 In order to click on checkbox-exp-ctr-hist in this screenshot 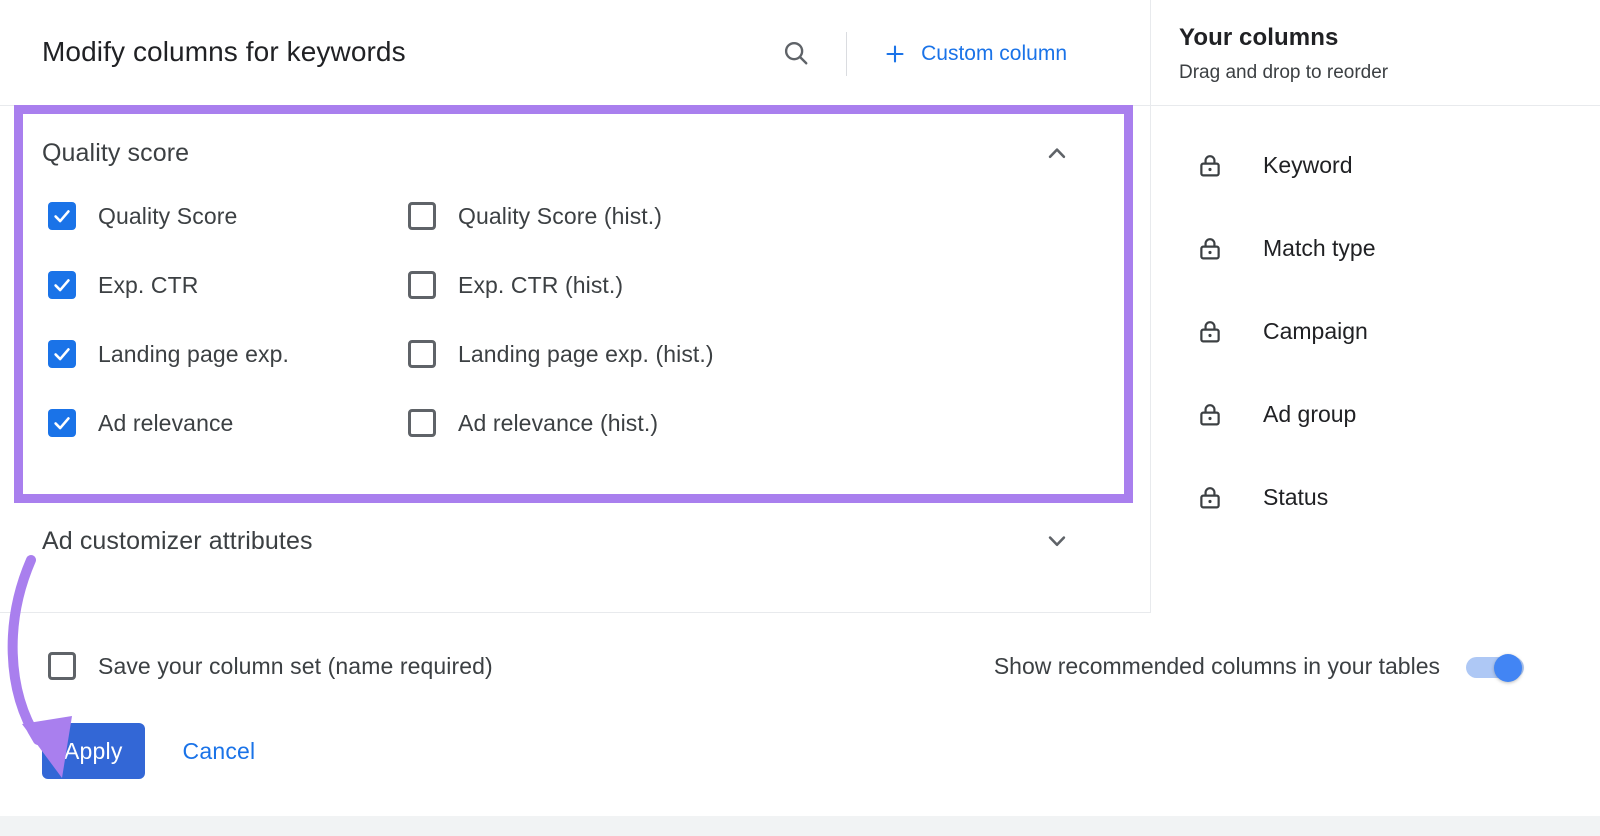, I will do `click(422, 285)`.